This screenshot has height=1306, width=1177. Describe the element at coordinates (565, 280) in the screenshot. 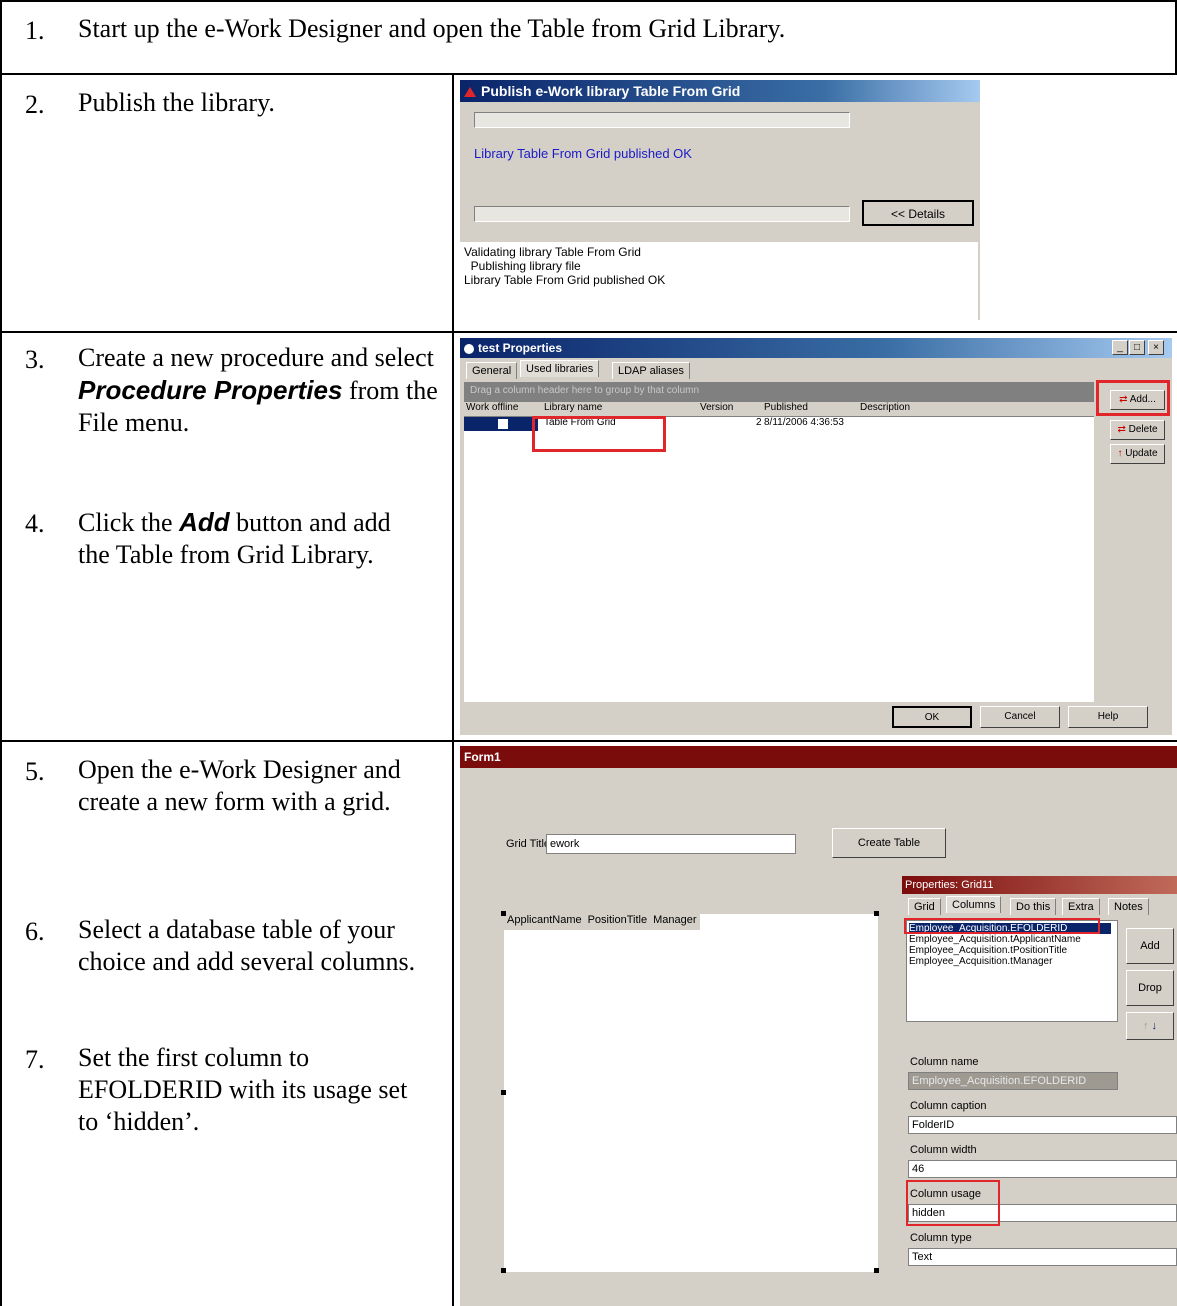

I see `log-line: Library Table From Grid published OK` at that location.